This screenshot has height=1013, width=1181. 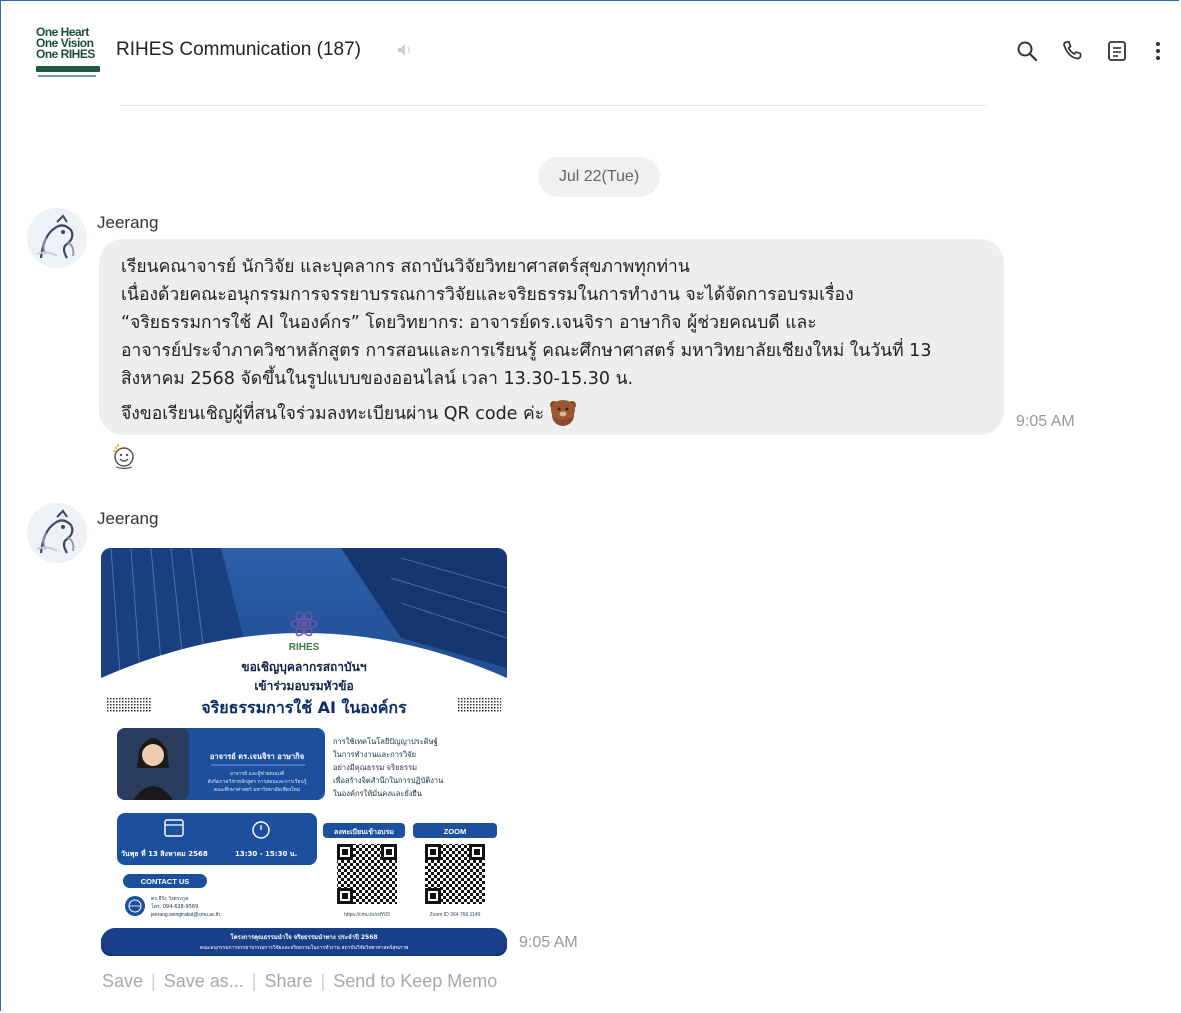 I want to click on poster-invite-line: ขอเชิญบุคลากรสถาบันฯ, so click(x=303, y=667).